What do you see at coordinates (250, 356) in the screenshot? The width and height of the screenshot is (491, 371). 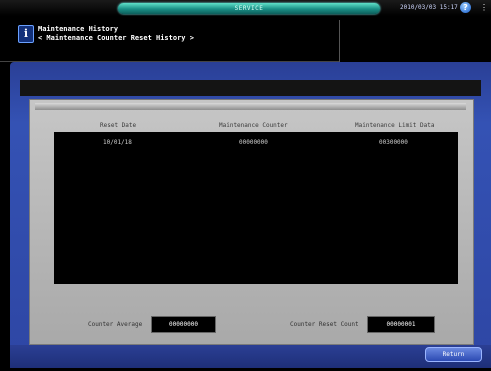 I see `bottom-bar` at bounding box center [250, 356].